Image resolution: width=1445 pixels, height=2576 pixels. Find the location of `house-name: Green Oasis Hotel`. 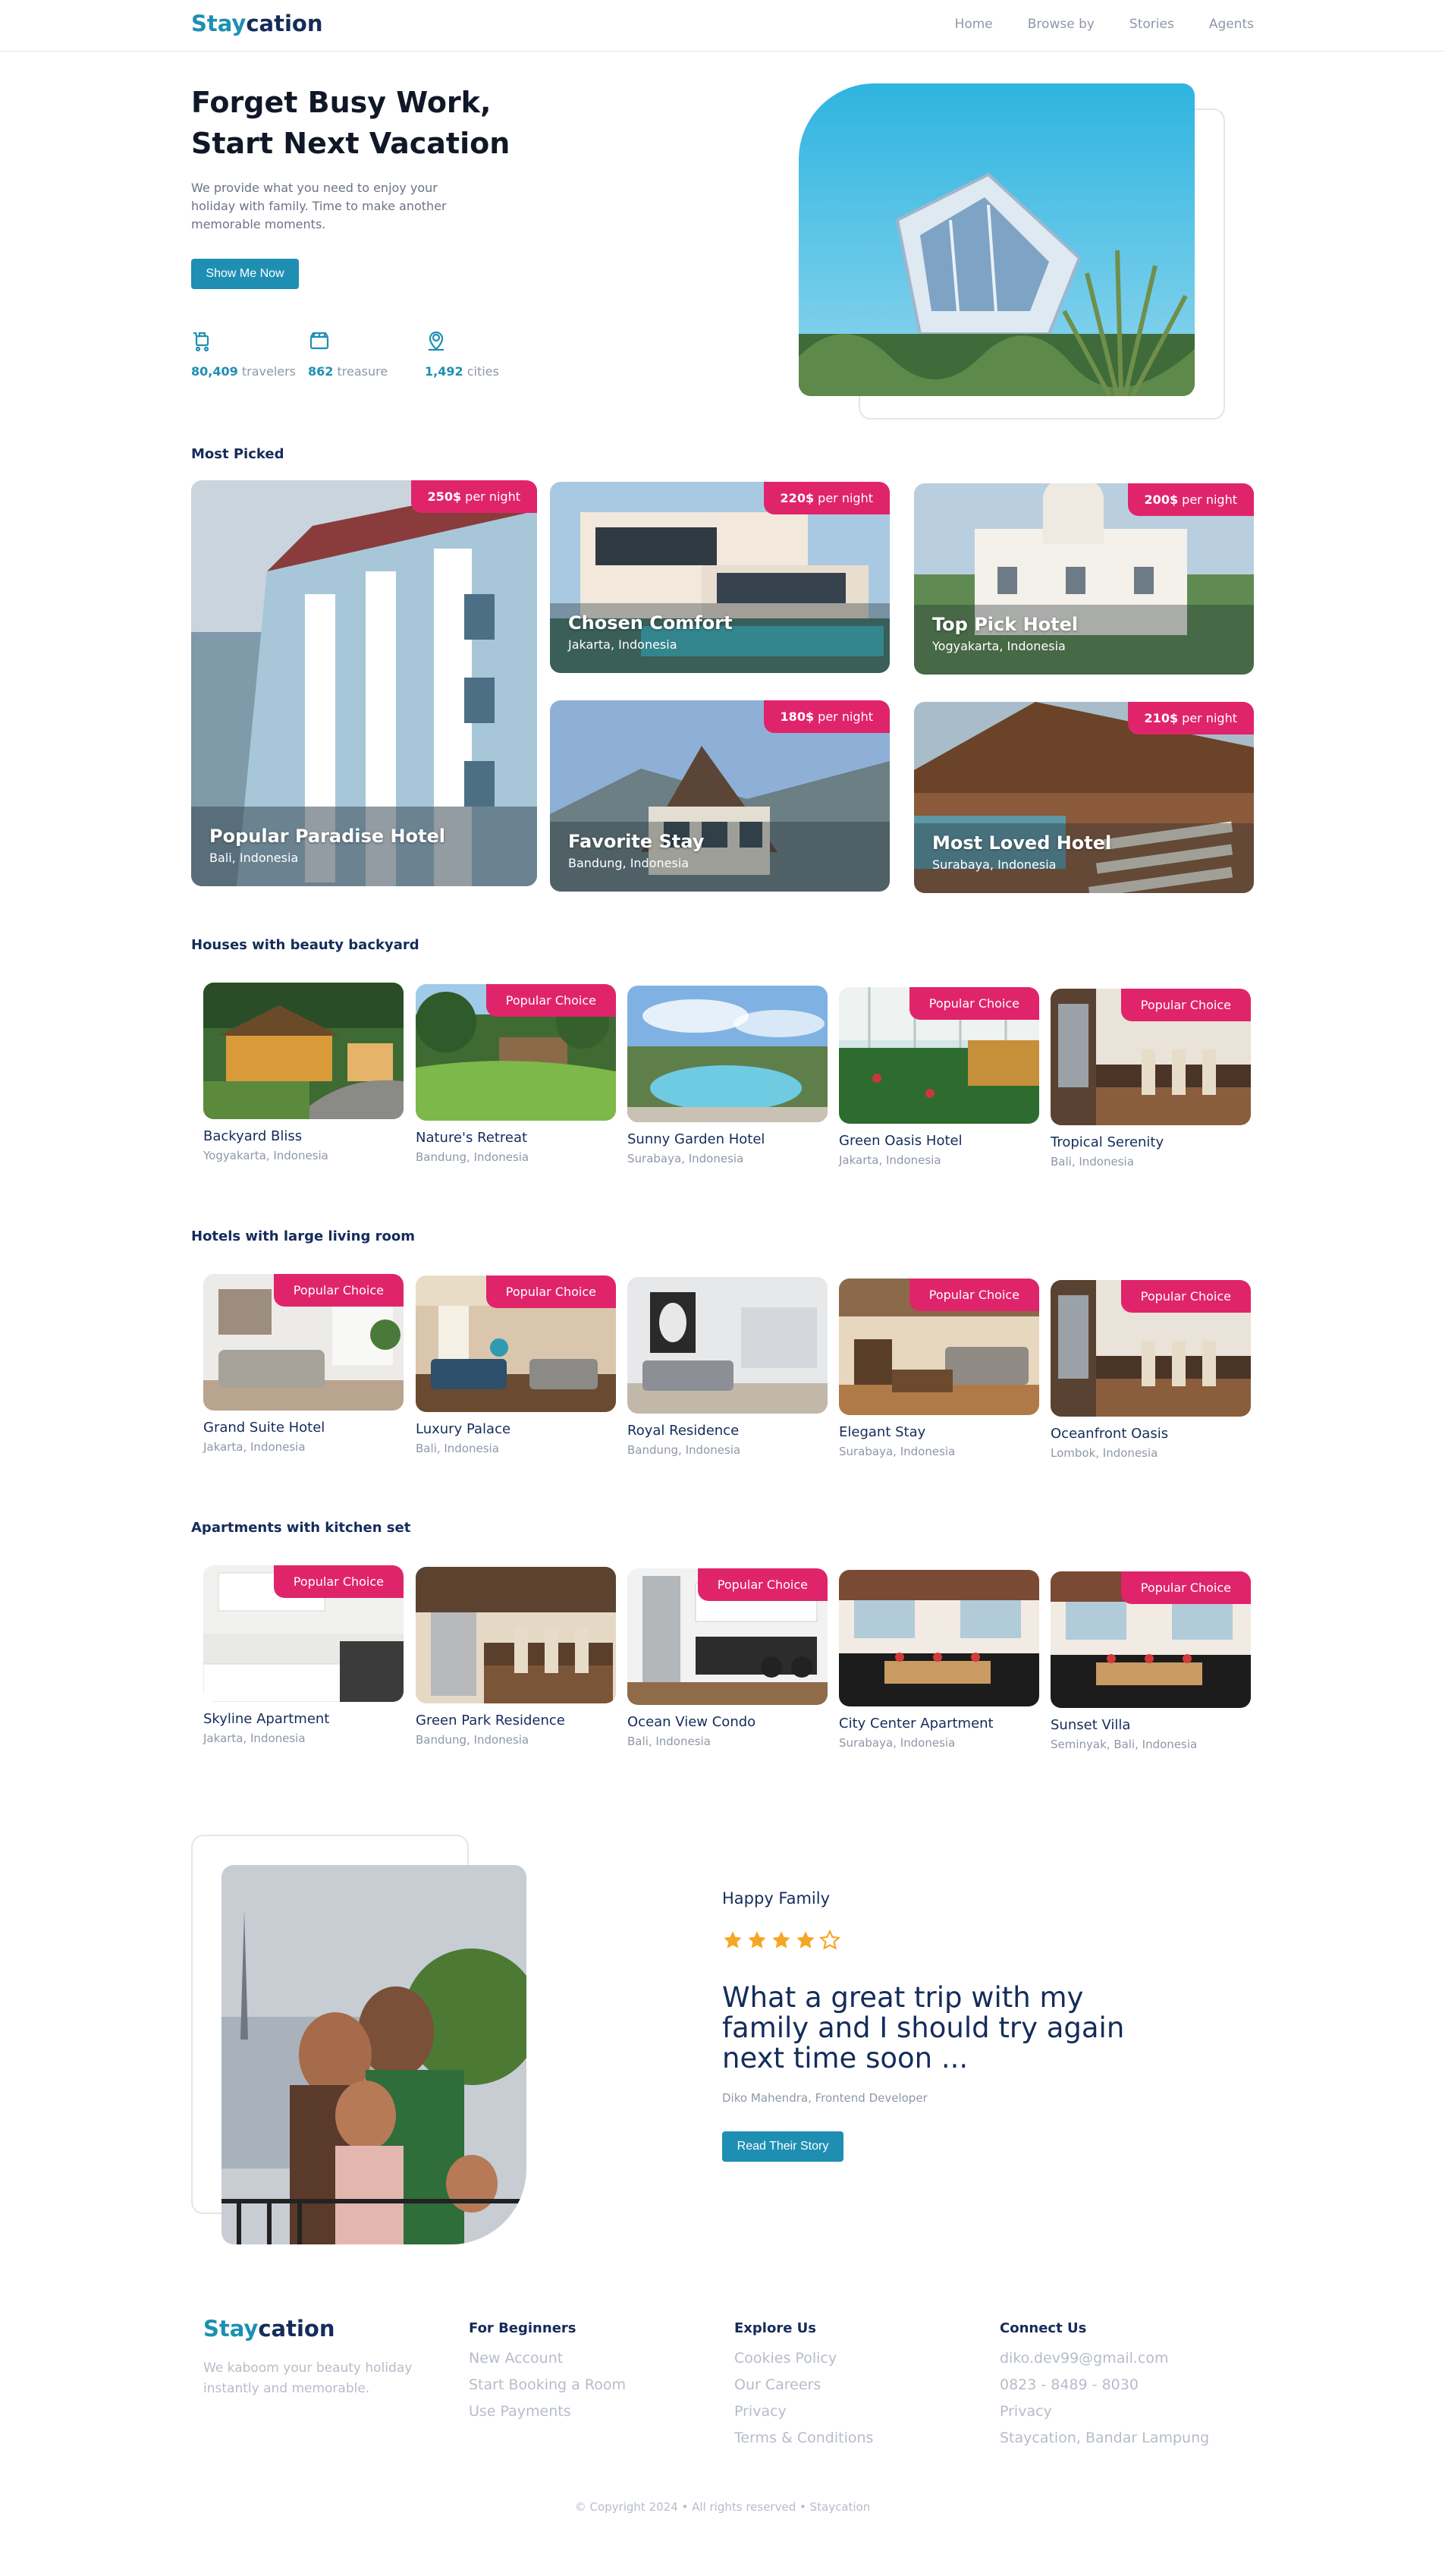

house-name: Green Oasis Hotel is located at coordinates (901, 1141).